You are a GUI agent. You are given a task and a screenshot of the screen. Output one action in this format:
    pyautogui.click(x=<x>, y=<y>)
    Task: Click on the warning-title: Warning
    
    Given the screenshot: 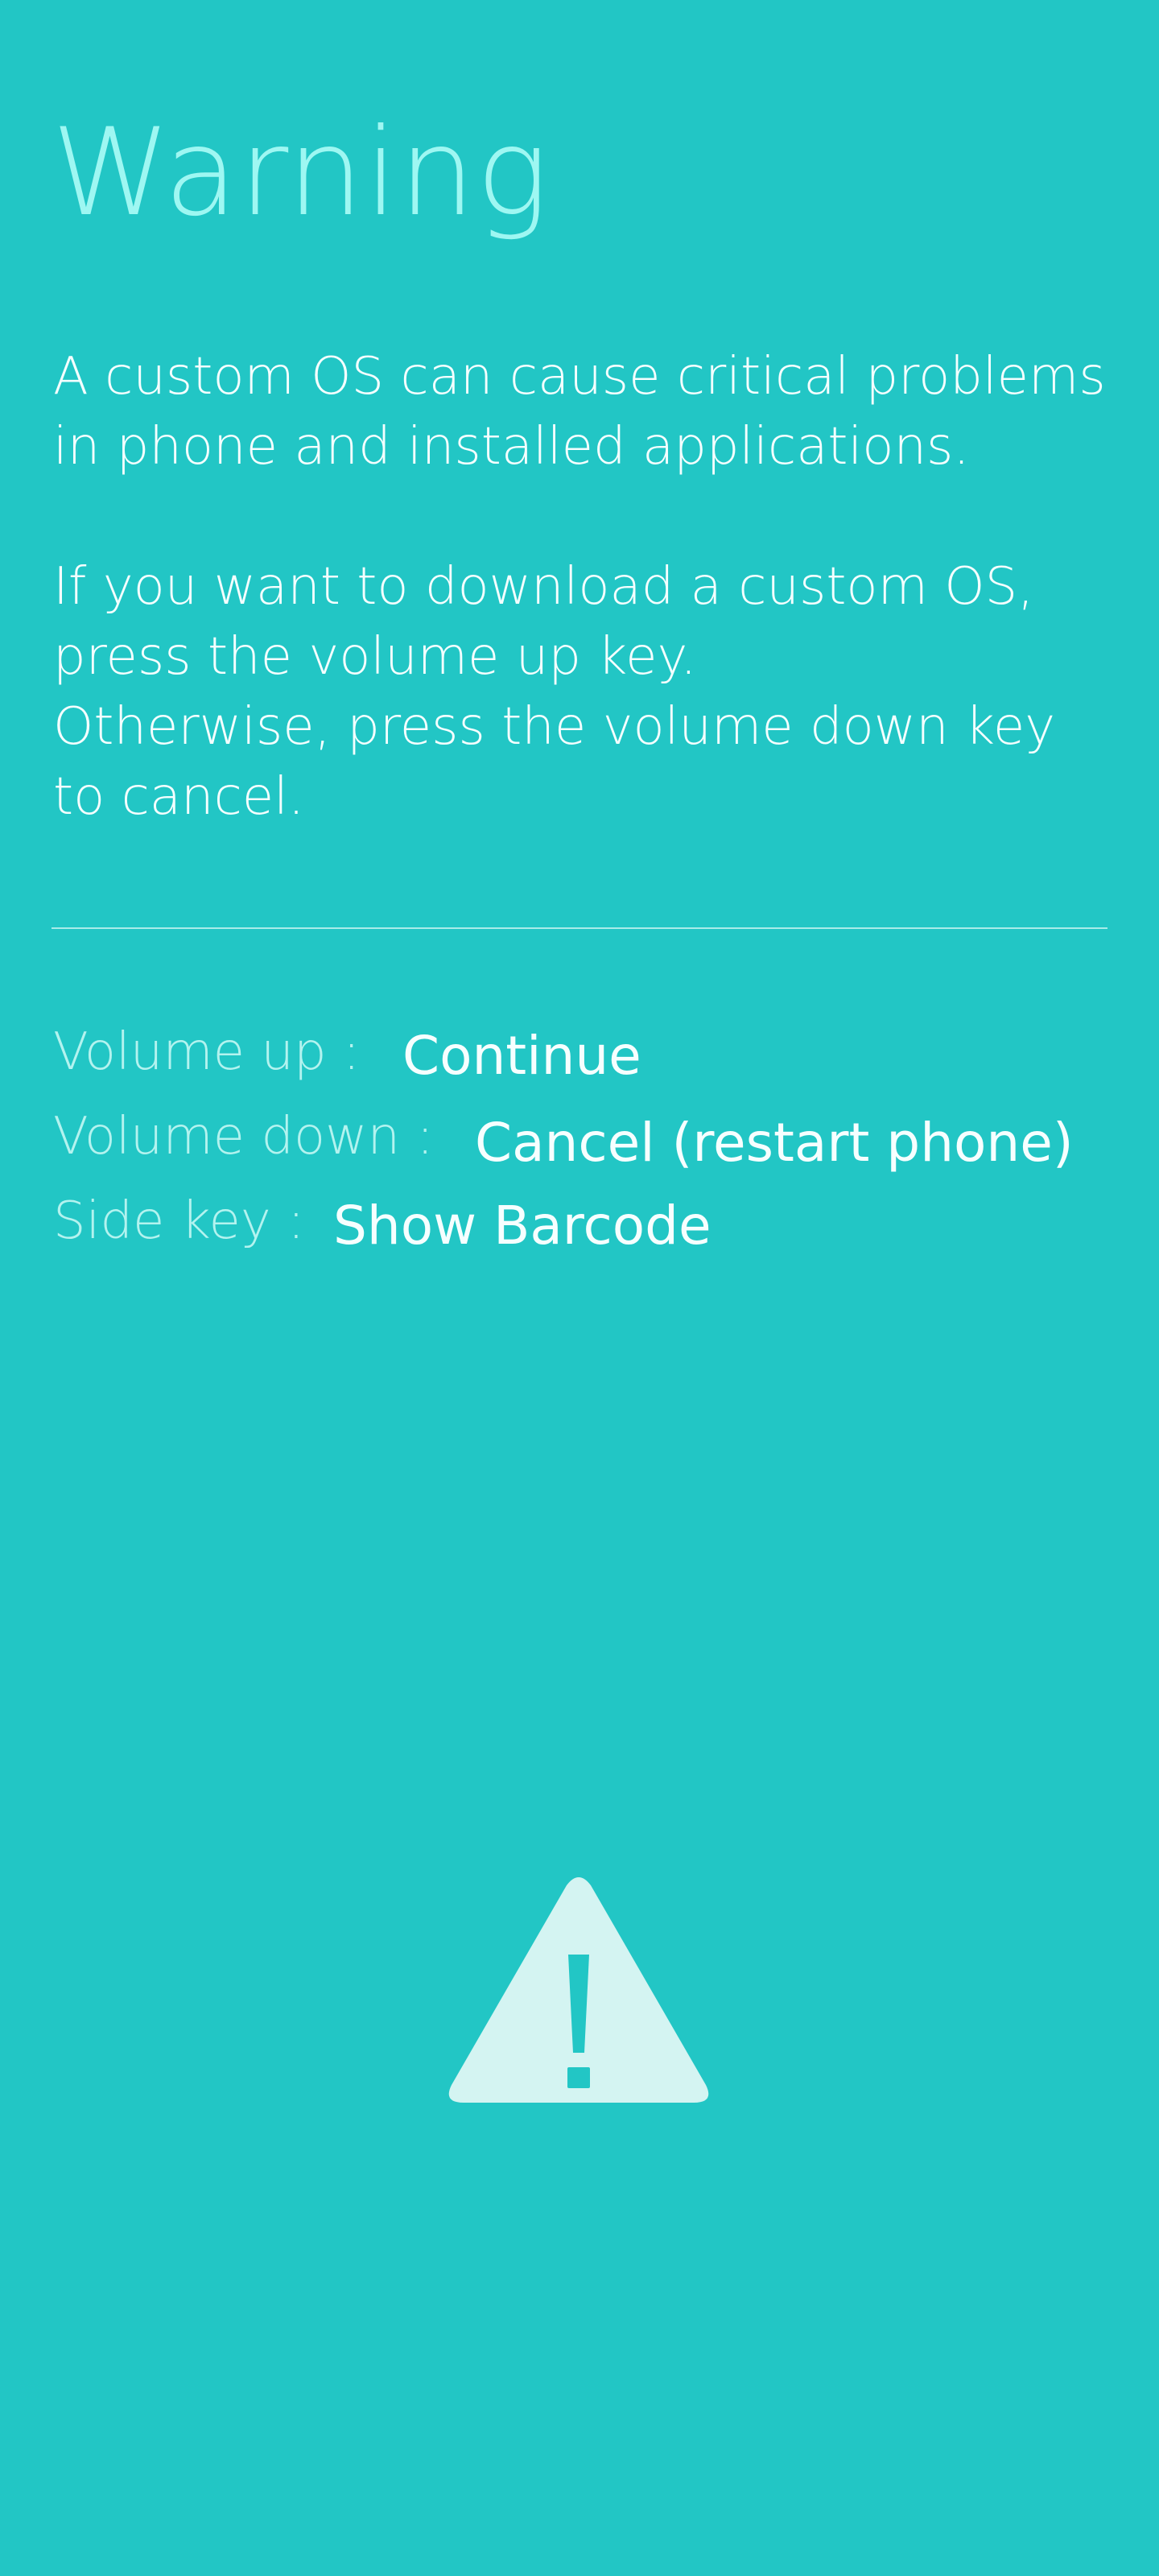 What is the action you would take?
    pyautogui.click(x=301, y=173)
    